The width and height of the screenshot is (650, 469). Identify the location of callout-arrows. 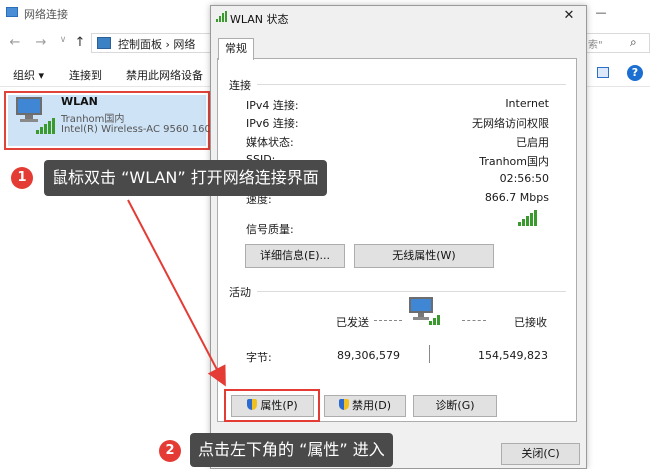
(176, 293).